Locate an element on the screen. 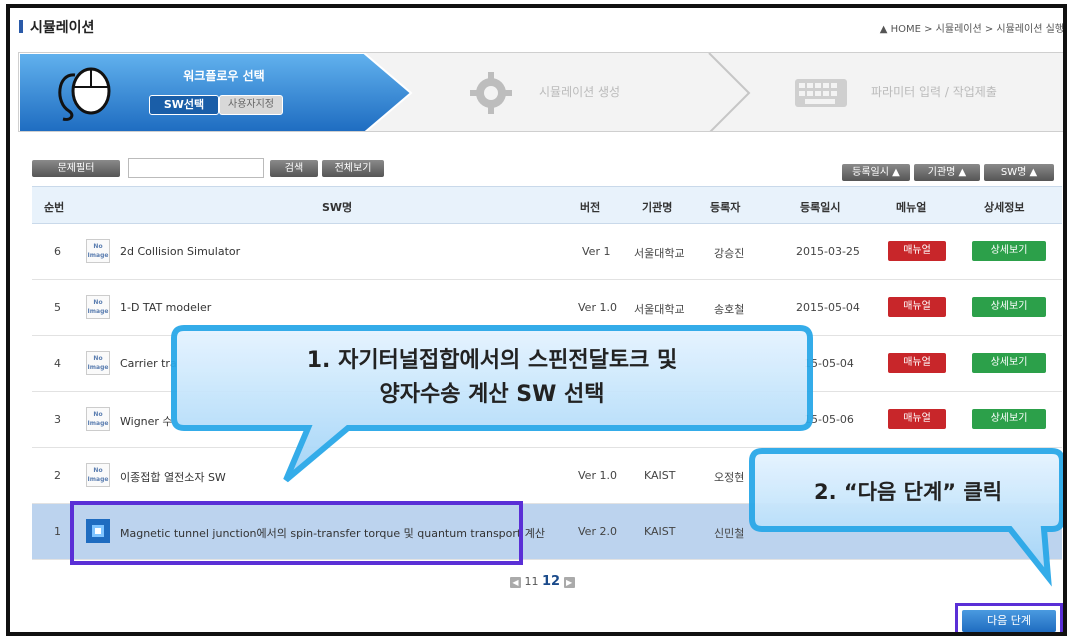 This screenshot has height=641, width=1073. title-bar-marker is located at coordinates (21, 26).